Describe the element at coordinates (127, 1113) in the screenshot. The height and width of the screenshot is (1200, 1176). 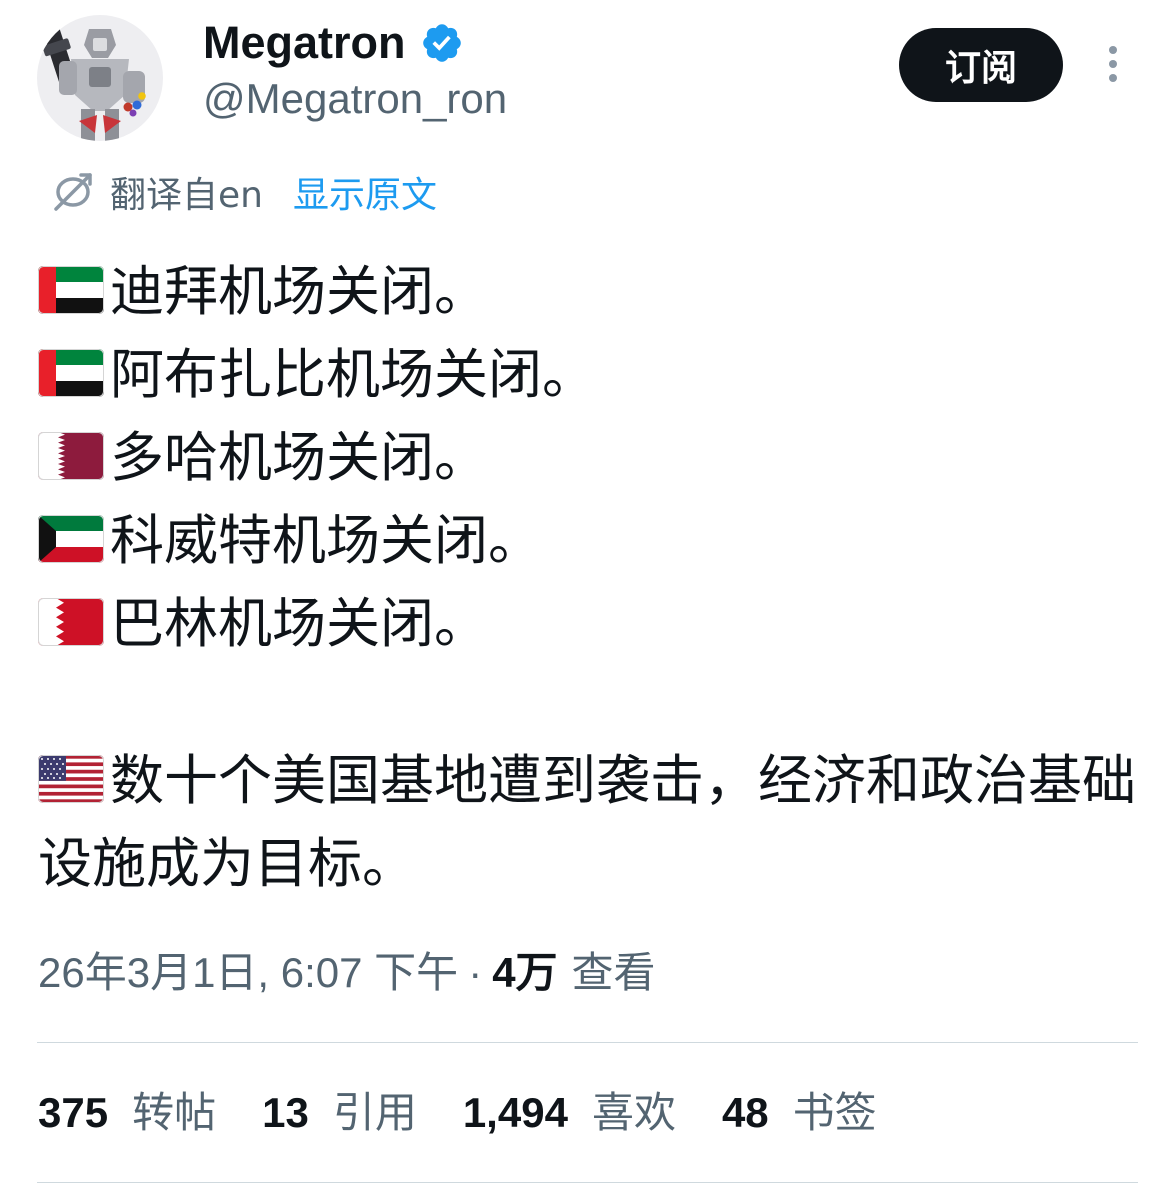
I see `stat-reposts: 375 转帖` at that location.